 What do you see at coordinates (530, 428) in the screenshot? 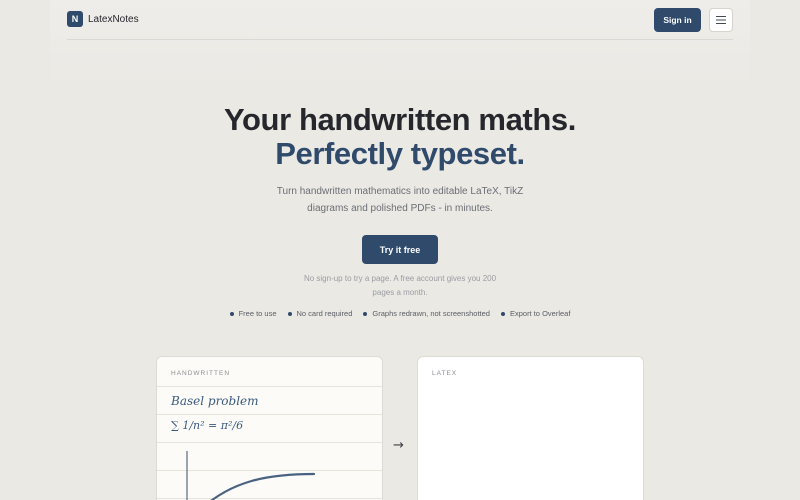
I see `latex-card: LATEX` at bounding box center [530, 428].